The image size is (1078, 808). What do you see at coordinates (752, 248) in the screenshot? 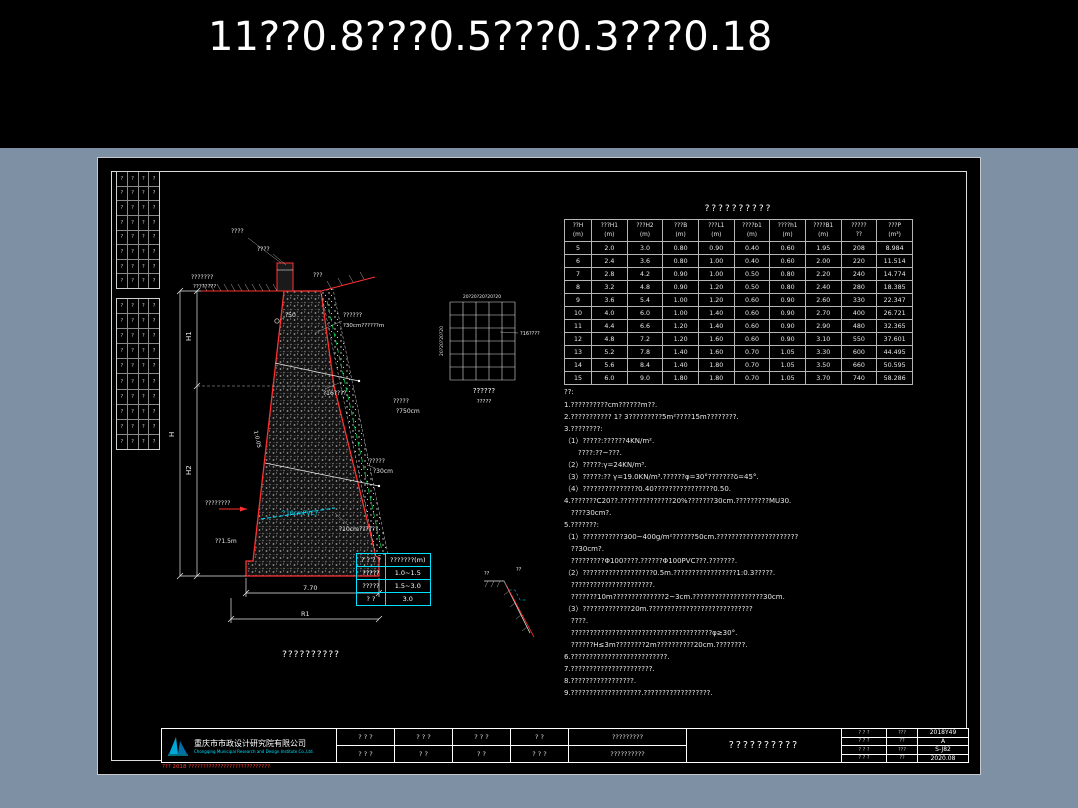
I see `design-table-cell: 0.40` at bounding box center [752, 248].